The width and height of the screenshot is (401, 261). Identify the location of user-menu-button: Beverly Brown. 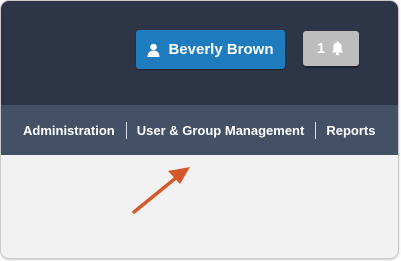
(210, 49).